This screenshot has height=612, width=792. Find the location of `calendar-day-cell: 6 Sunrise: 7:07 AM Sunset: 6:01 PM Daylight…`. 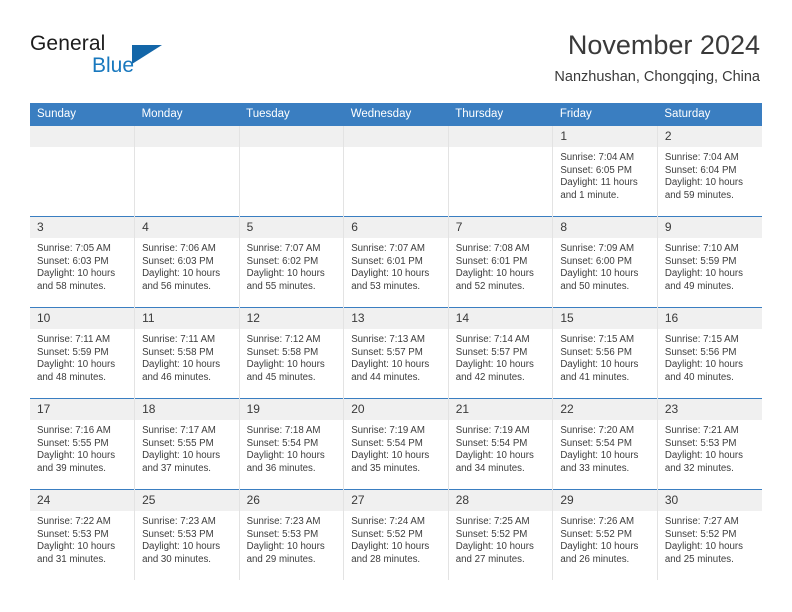

calendar-day-cell: 6 Sunrise: 7:07 AM Sunset: 6:01 PM Daylight… is located at coordinates (396, 262).